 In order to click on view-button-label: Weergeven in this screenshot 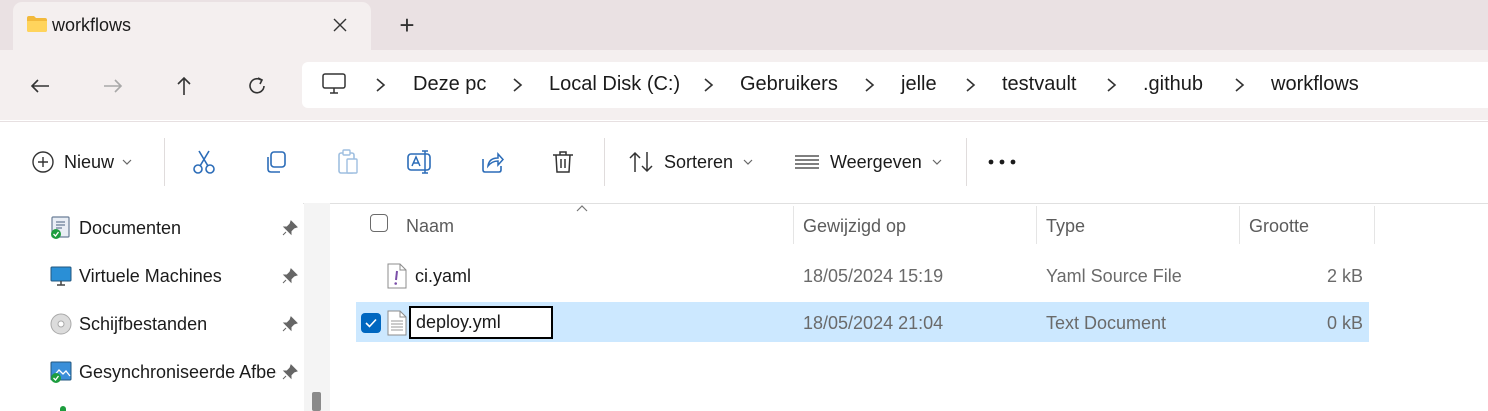, I will do `click(876, 161)`.